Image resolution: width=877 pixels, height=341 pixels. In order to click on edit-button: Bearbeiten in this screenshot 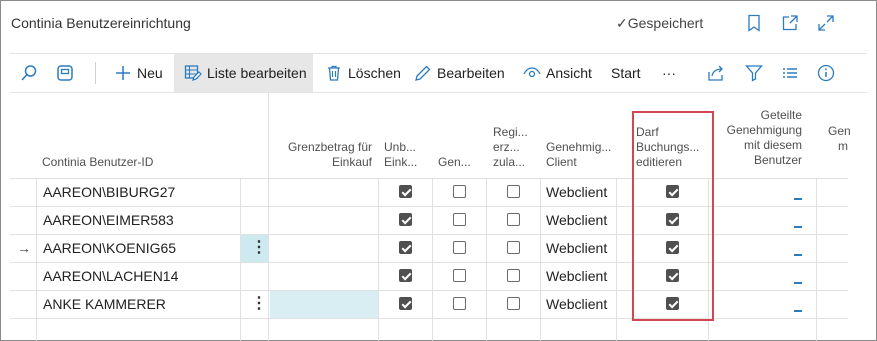, I will do `click(459, 73)`.